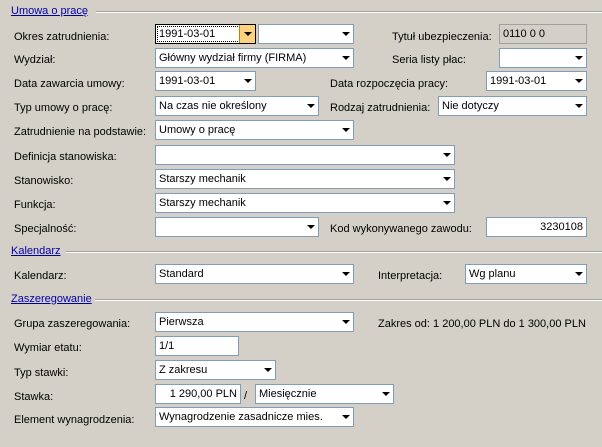 This screenshot has height=447, width=602. Describe the element at coordinates (482, 324) in the screenshot. I see `zakres-text: Zakres od: 1 200,00 PLN do 1 300,00 PLN` at that location.